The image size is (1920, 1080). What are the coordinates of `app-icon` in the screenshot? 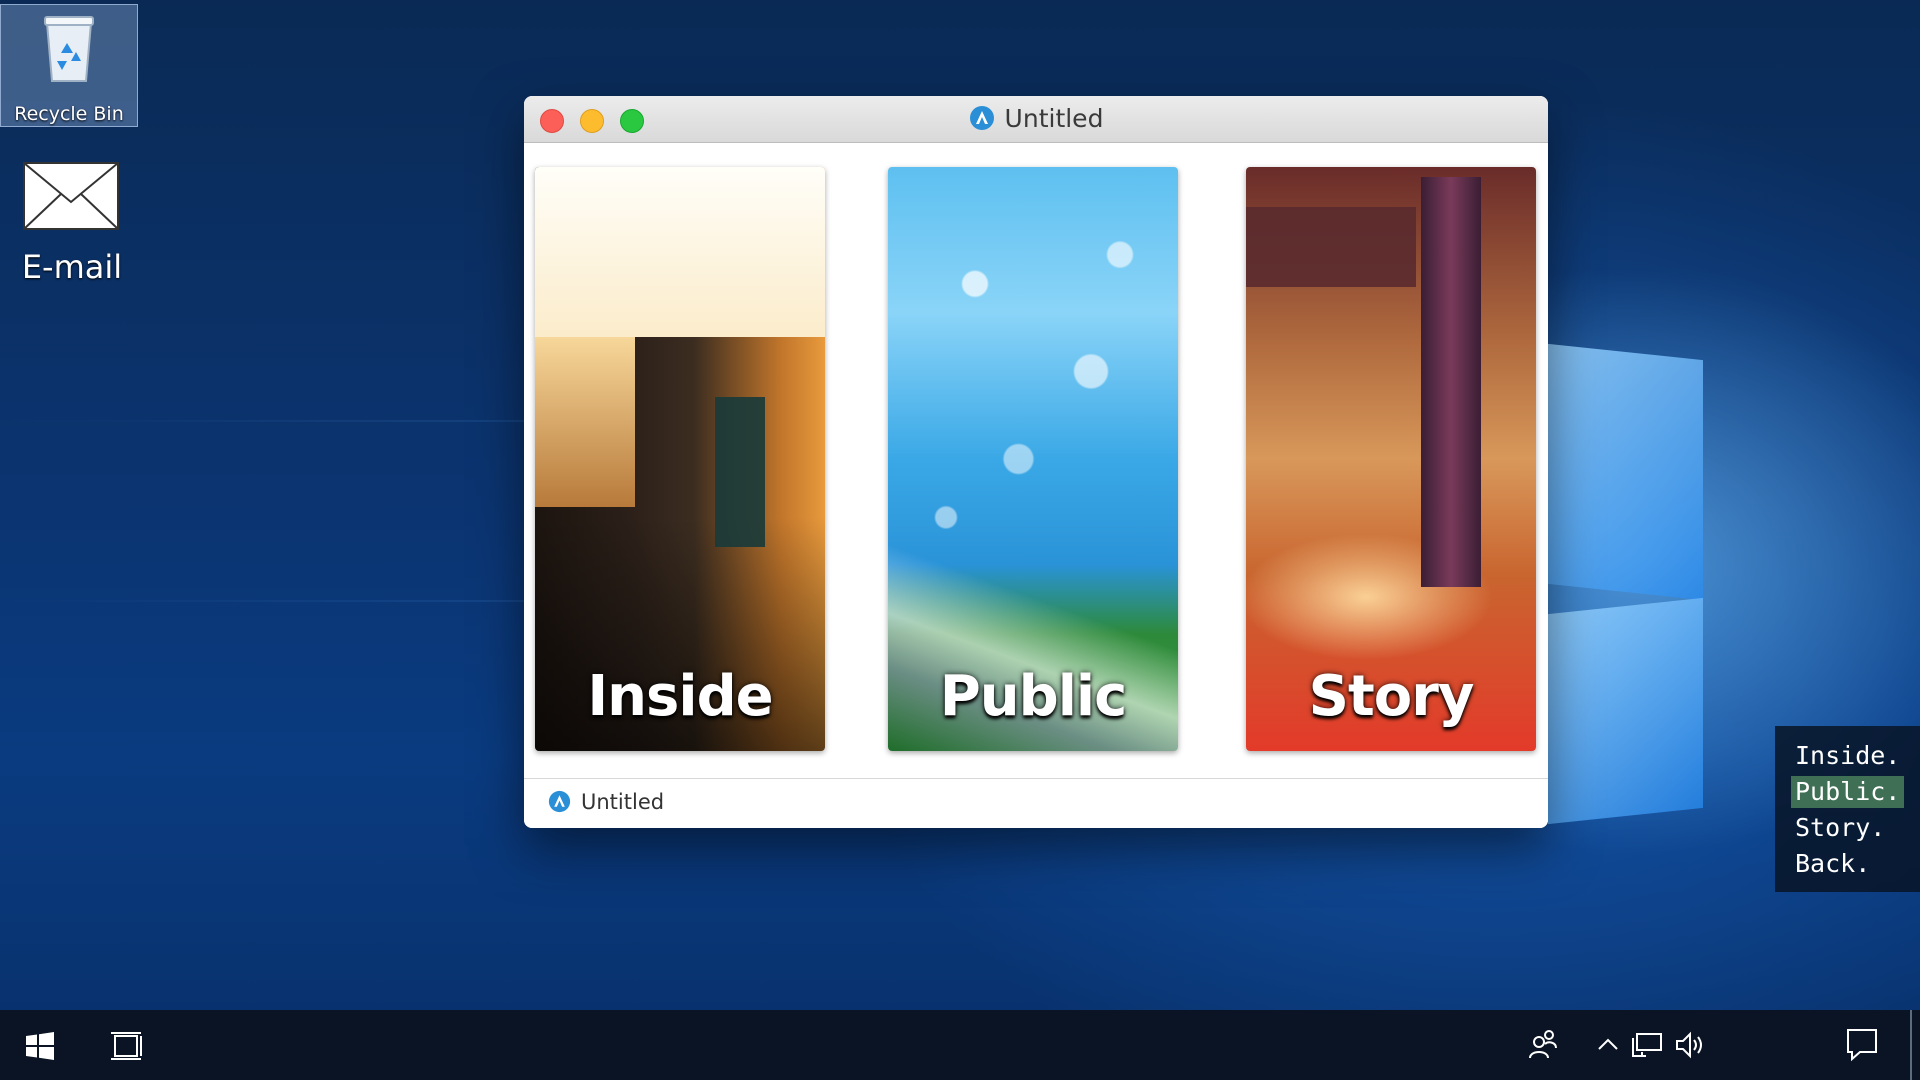 It's located at (981, 118).